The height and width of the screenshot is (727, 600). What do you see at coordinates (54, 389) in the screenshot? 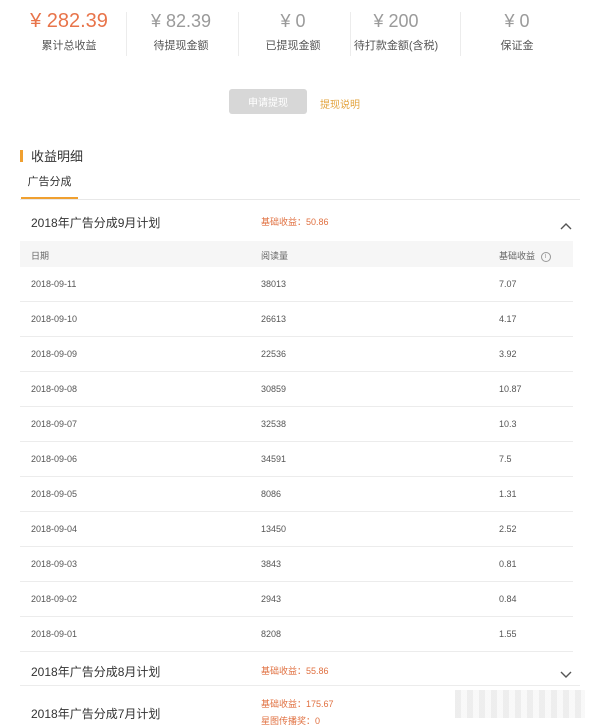
I see `cell-date: 2018-09-08` at bounding box center [54, 389].